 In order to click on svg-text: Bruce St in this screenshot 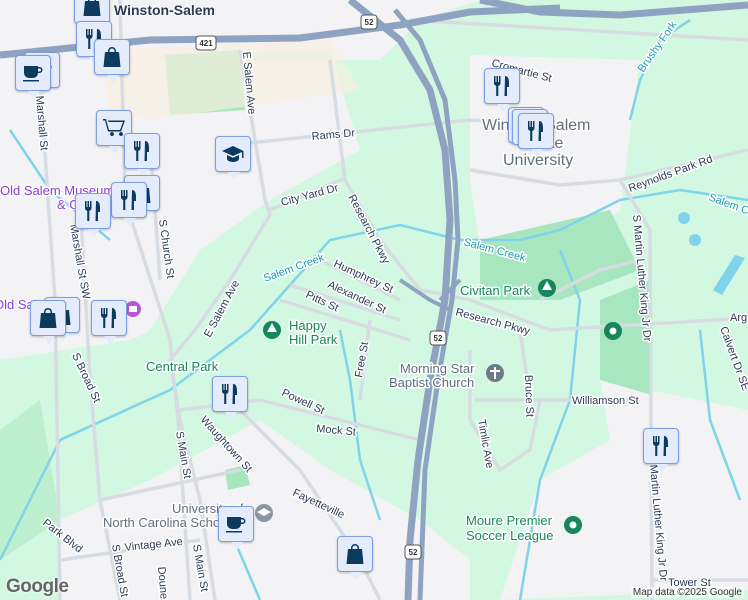, I will do `click(528, 396)`.